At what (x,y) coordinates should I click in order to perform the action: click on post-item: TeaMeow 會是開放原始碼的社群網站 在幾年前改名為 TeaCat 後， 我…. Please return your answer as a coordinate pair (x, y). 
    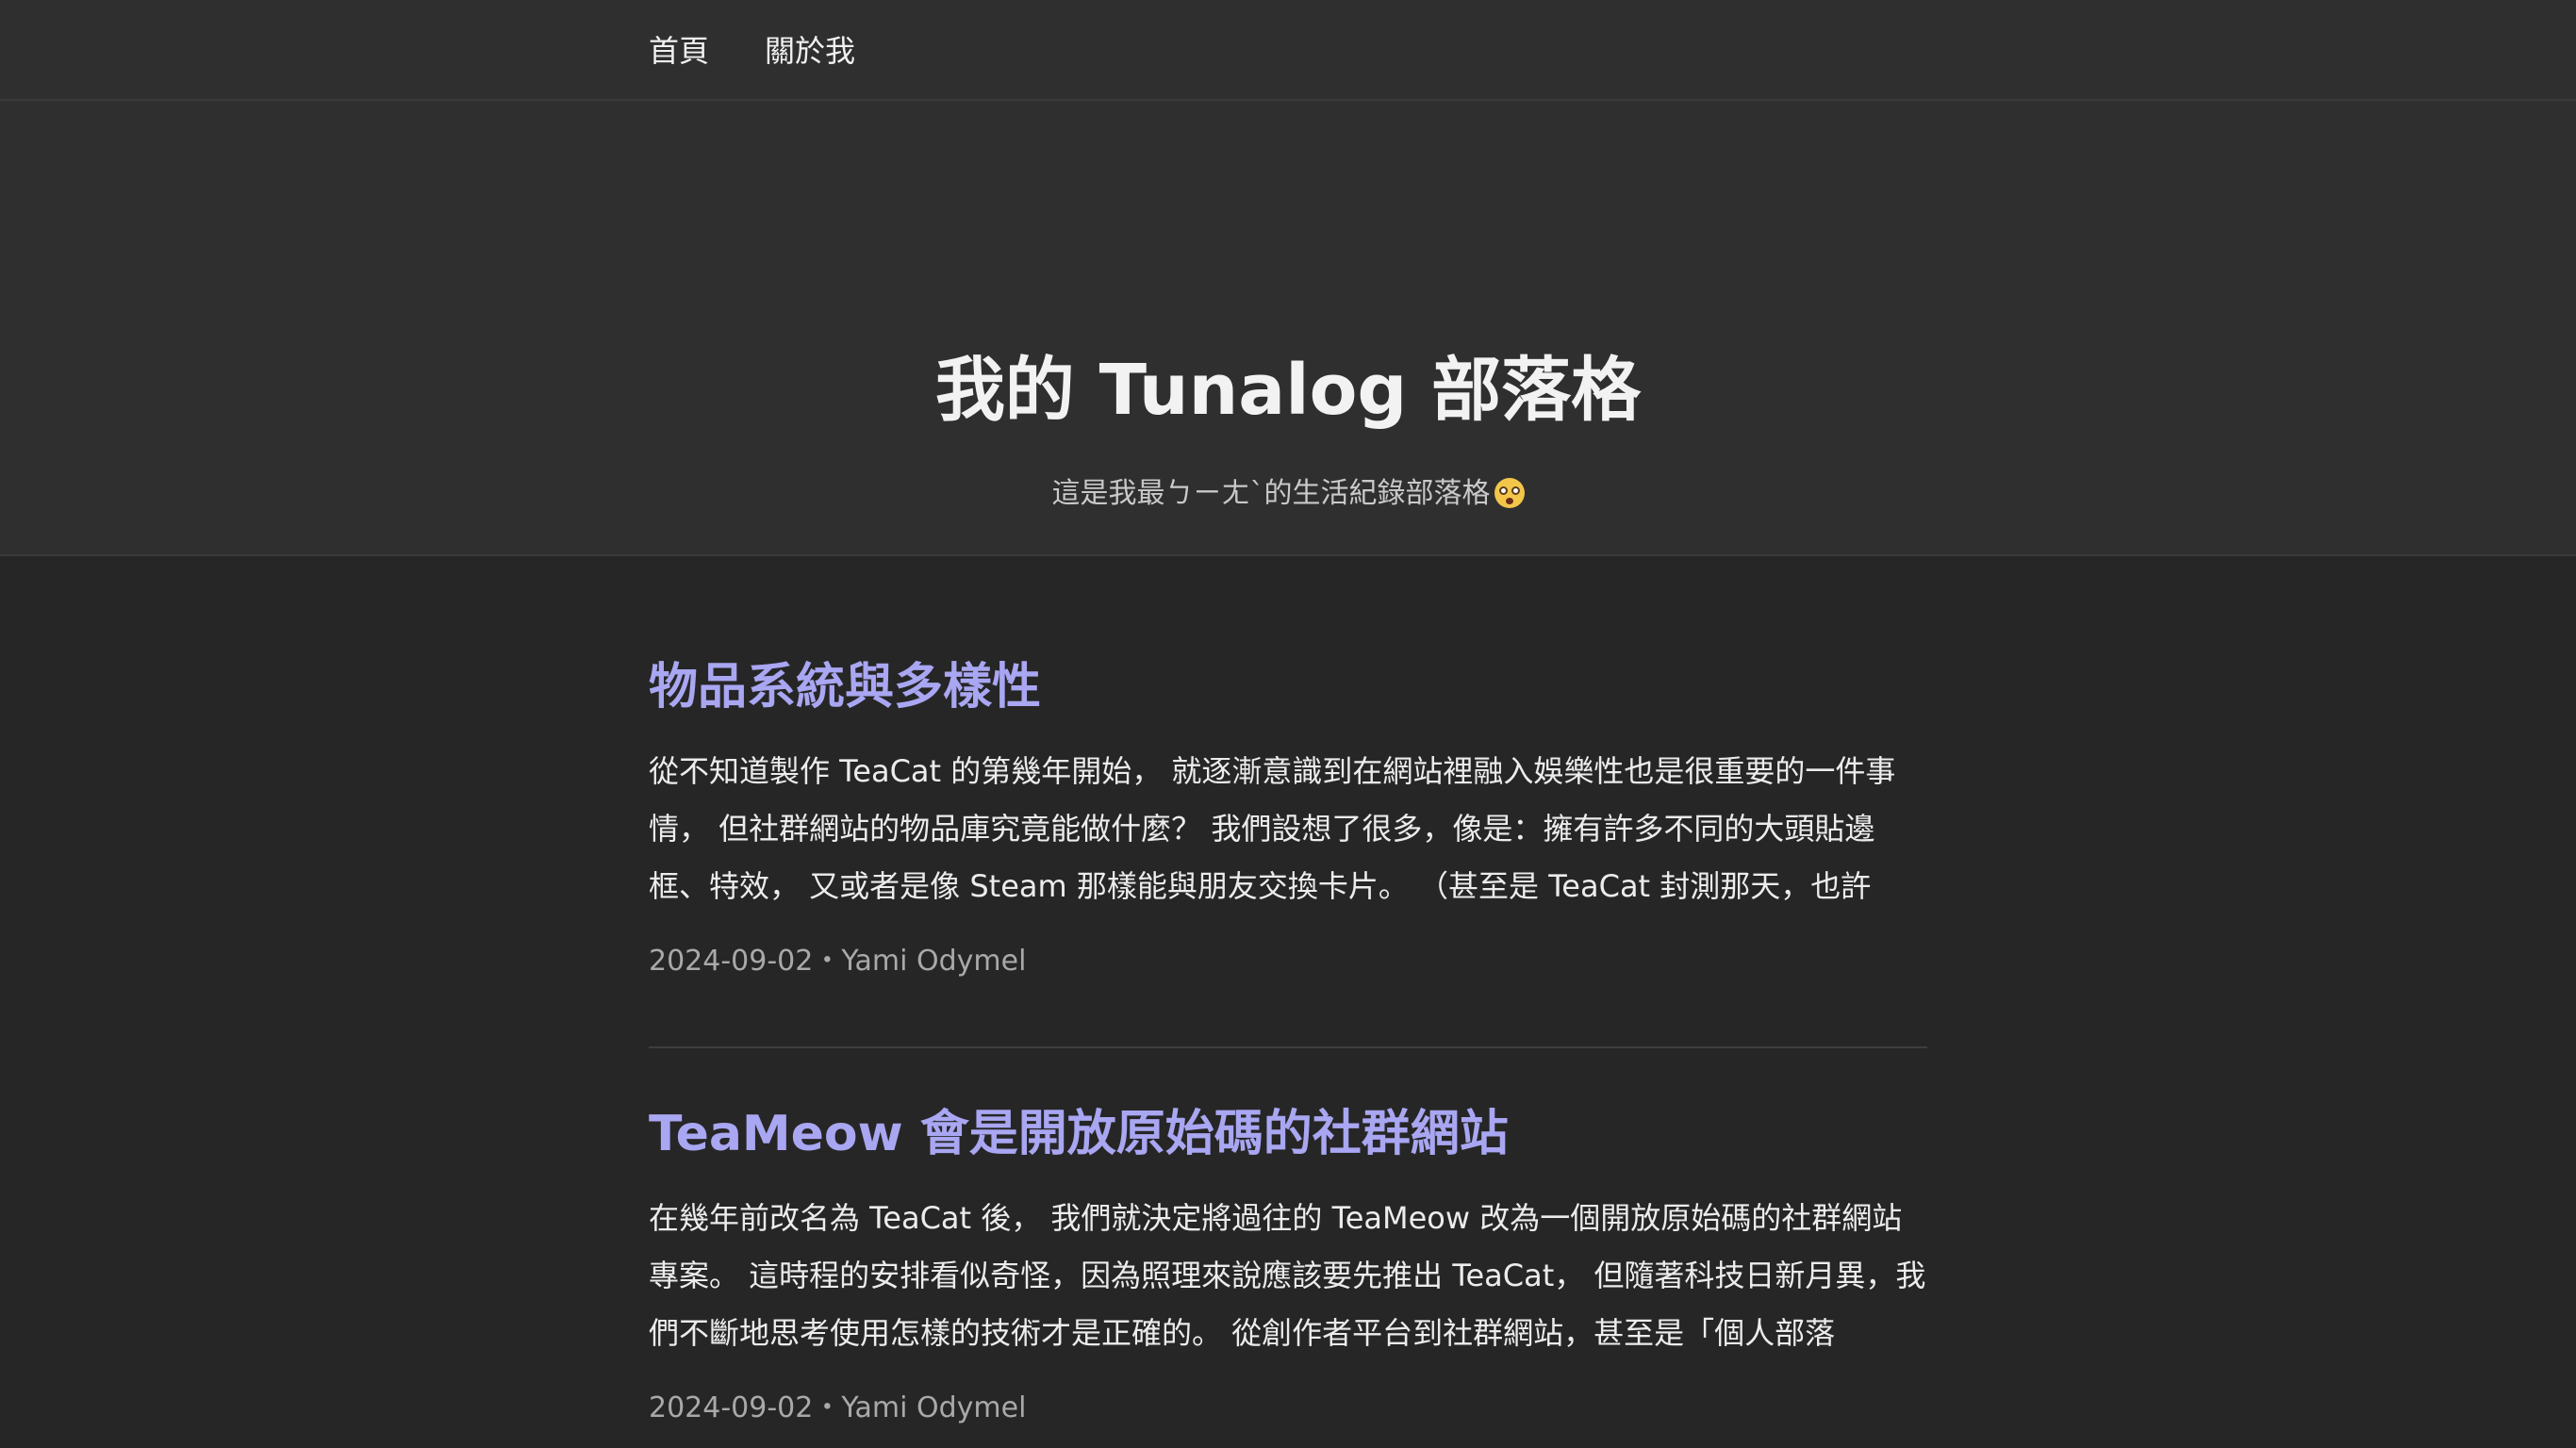
    Looking at the image, I should click on (1288, 1264).